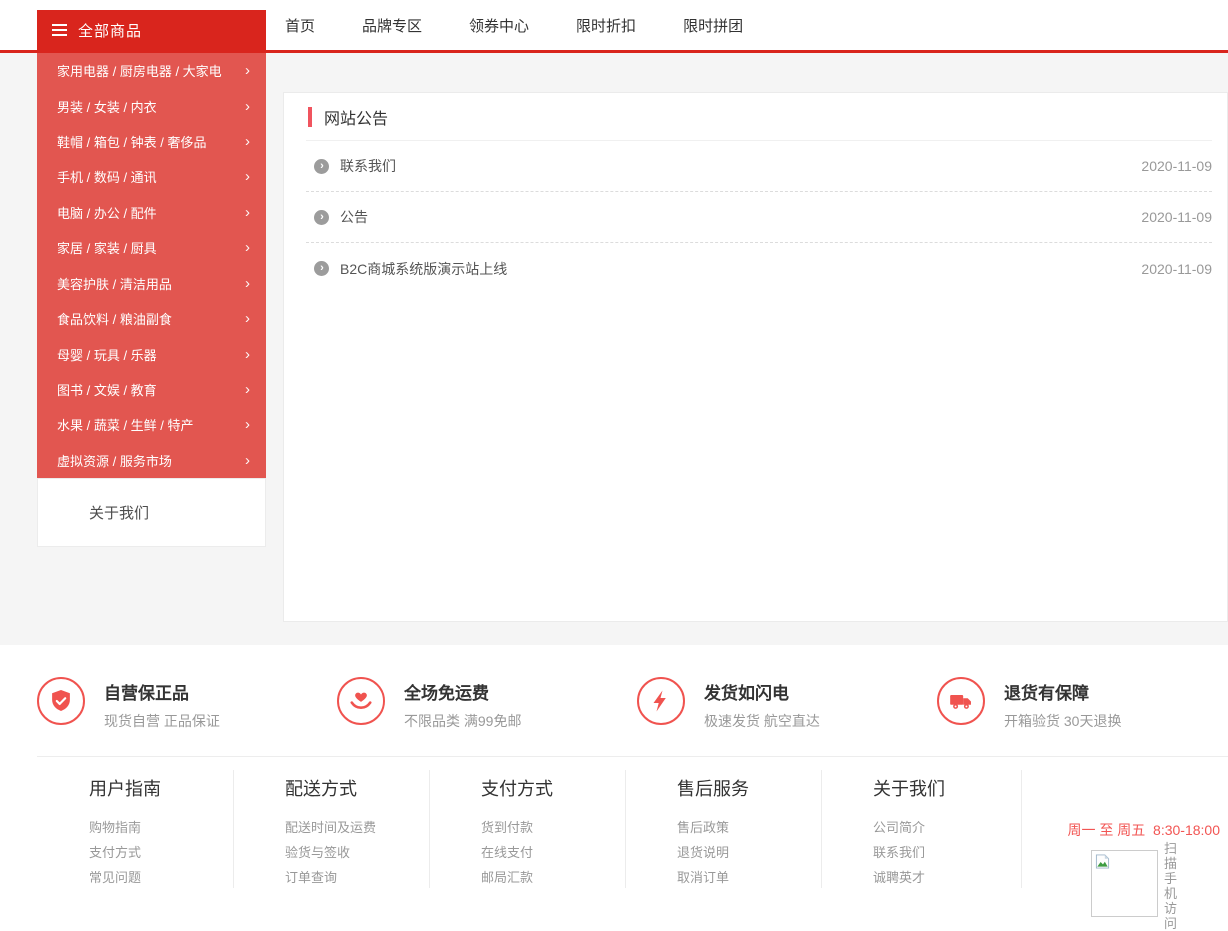  I want to click on announcement-row: › 联系我们 2020-11-09, so click(759, 166).